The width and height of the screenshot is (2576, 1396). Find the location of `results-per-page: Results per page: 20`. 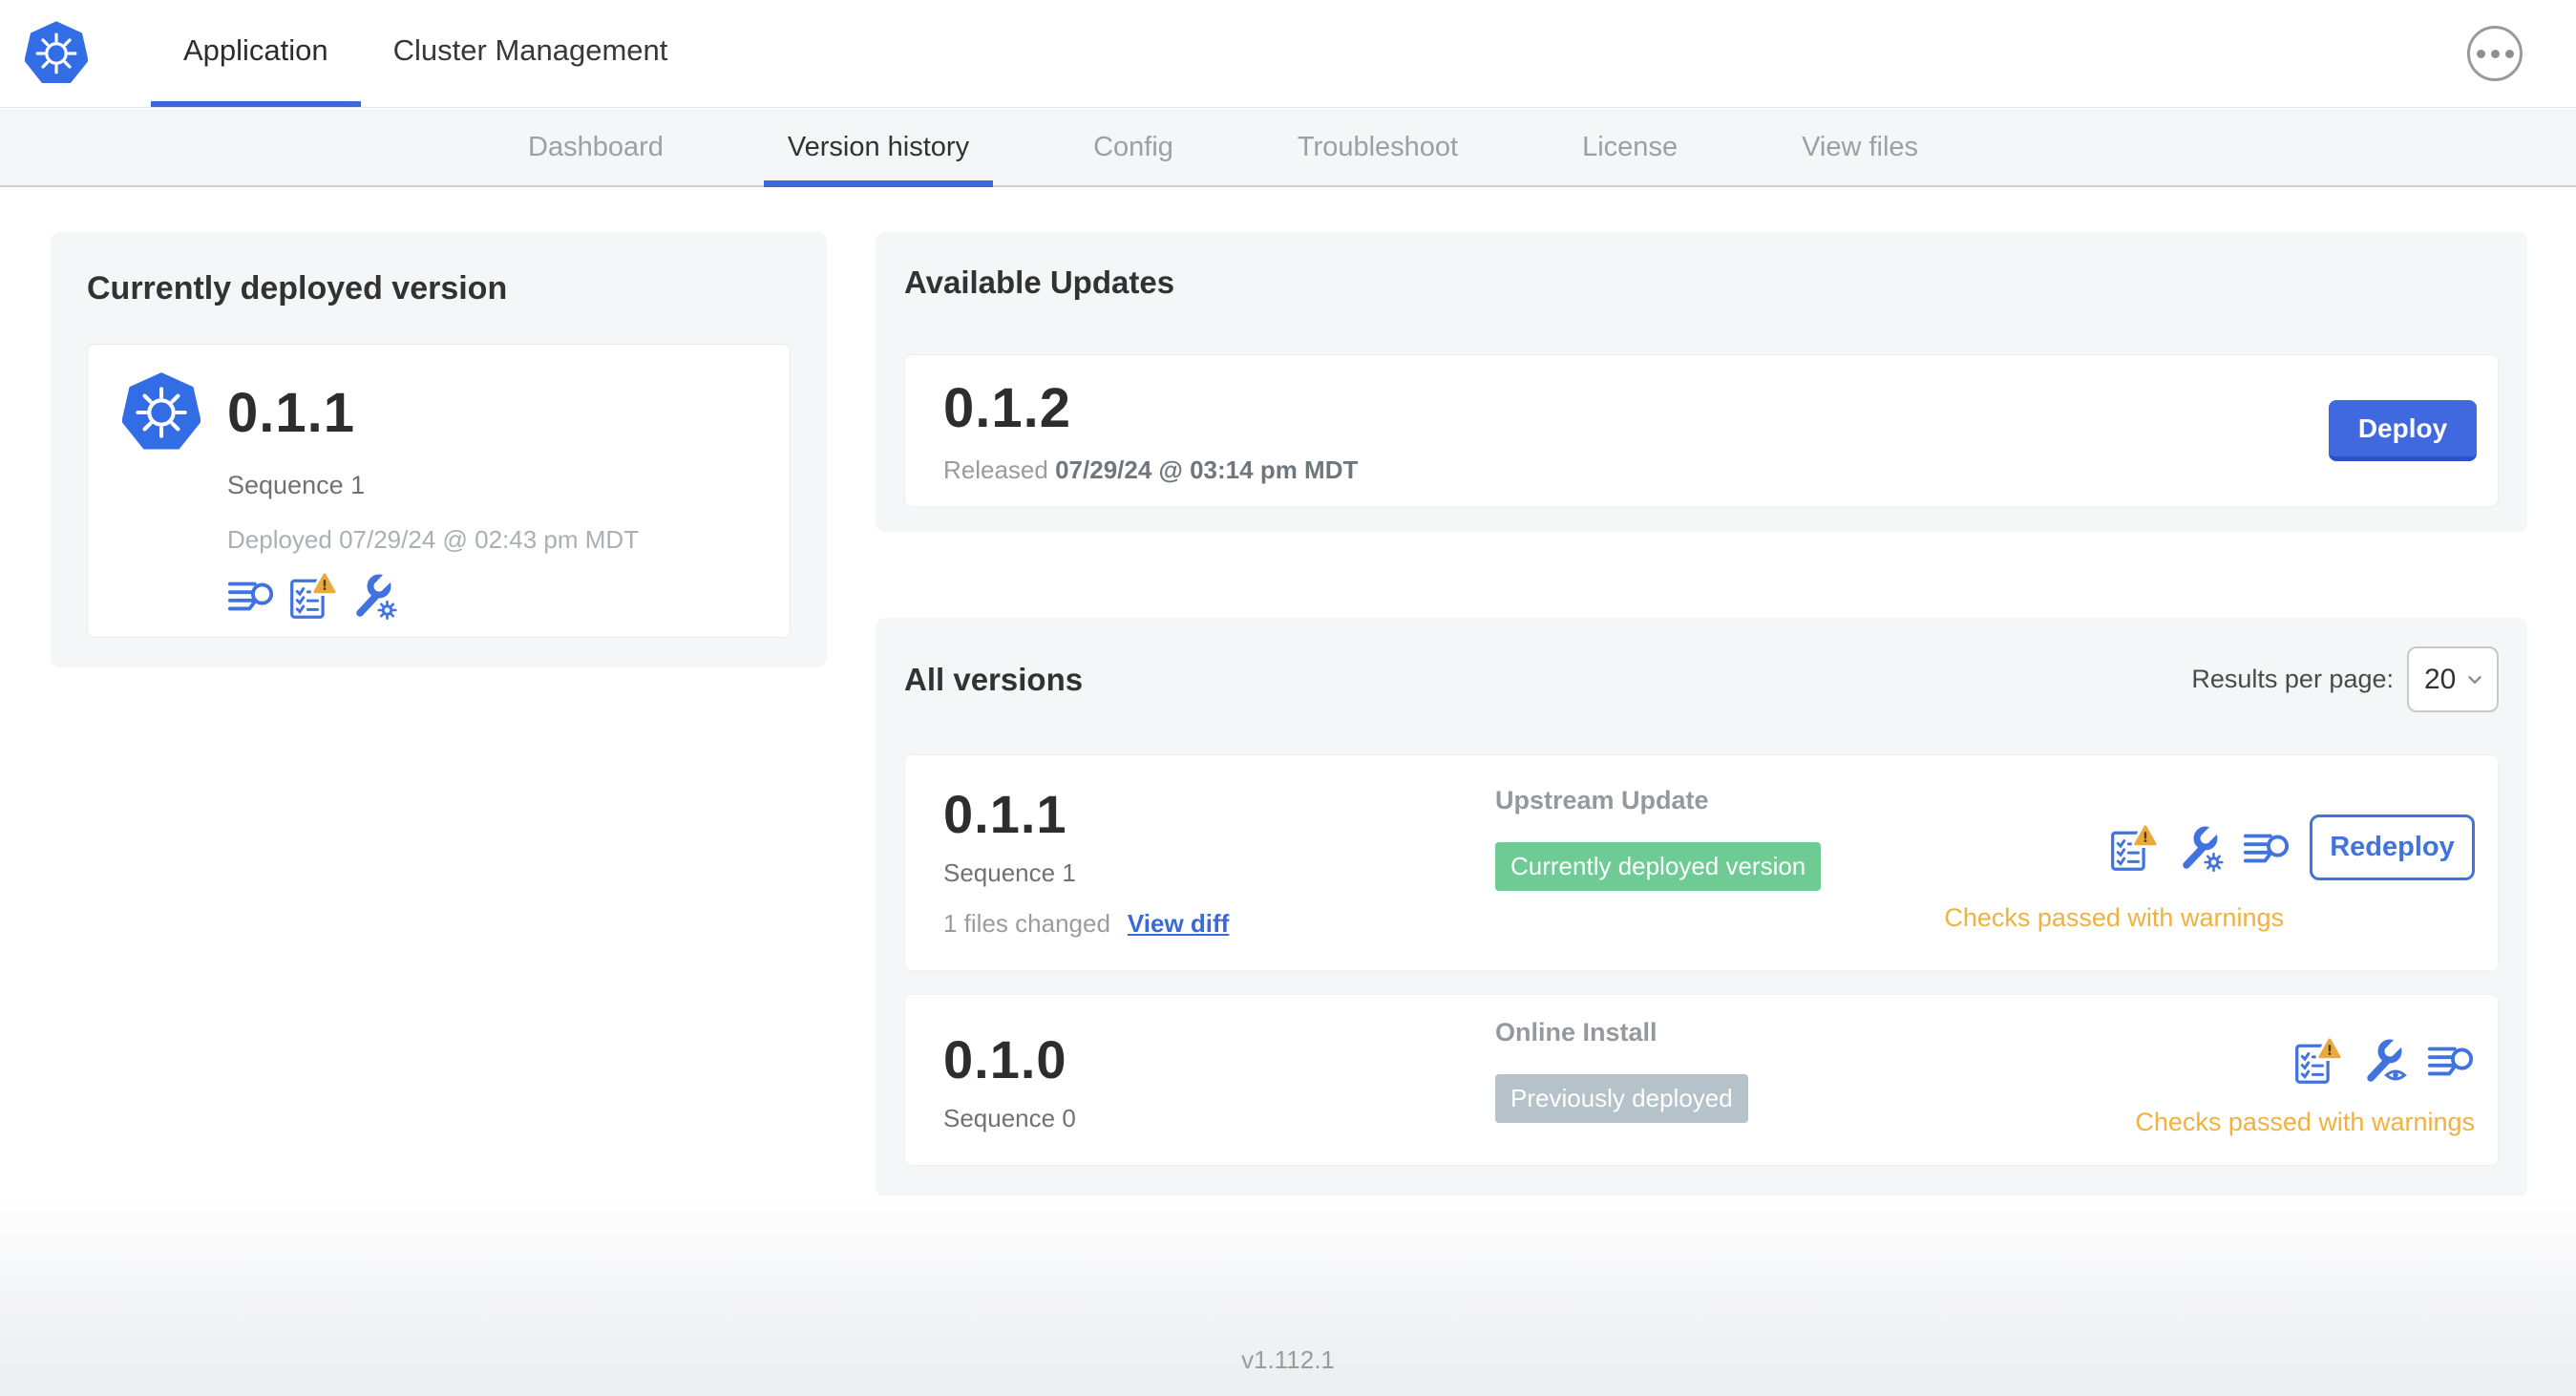

results-per-page: Results per page: 20 is located at coordinates (2345, 679).